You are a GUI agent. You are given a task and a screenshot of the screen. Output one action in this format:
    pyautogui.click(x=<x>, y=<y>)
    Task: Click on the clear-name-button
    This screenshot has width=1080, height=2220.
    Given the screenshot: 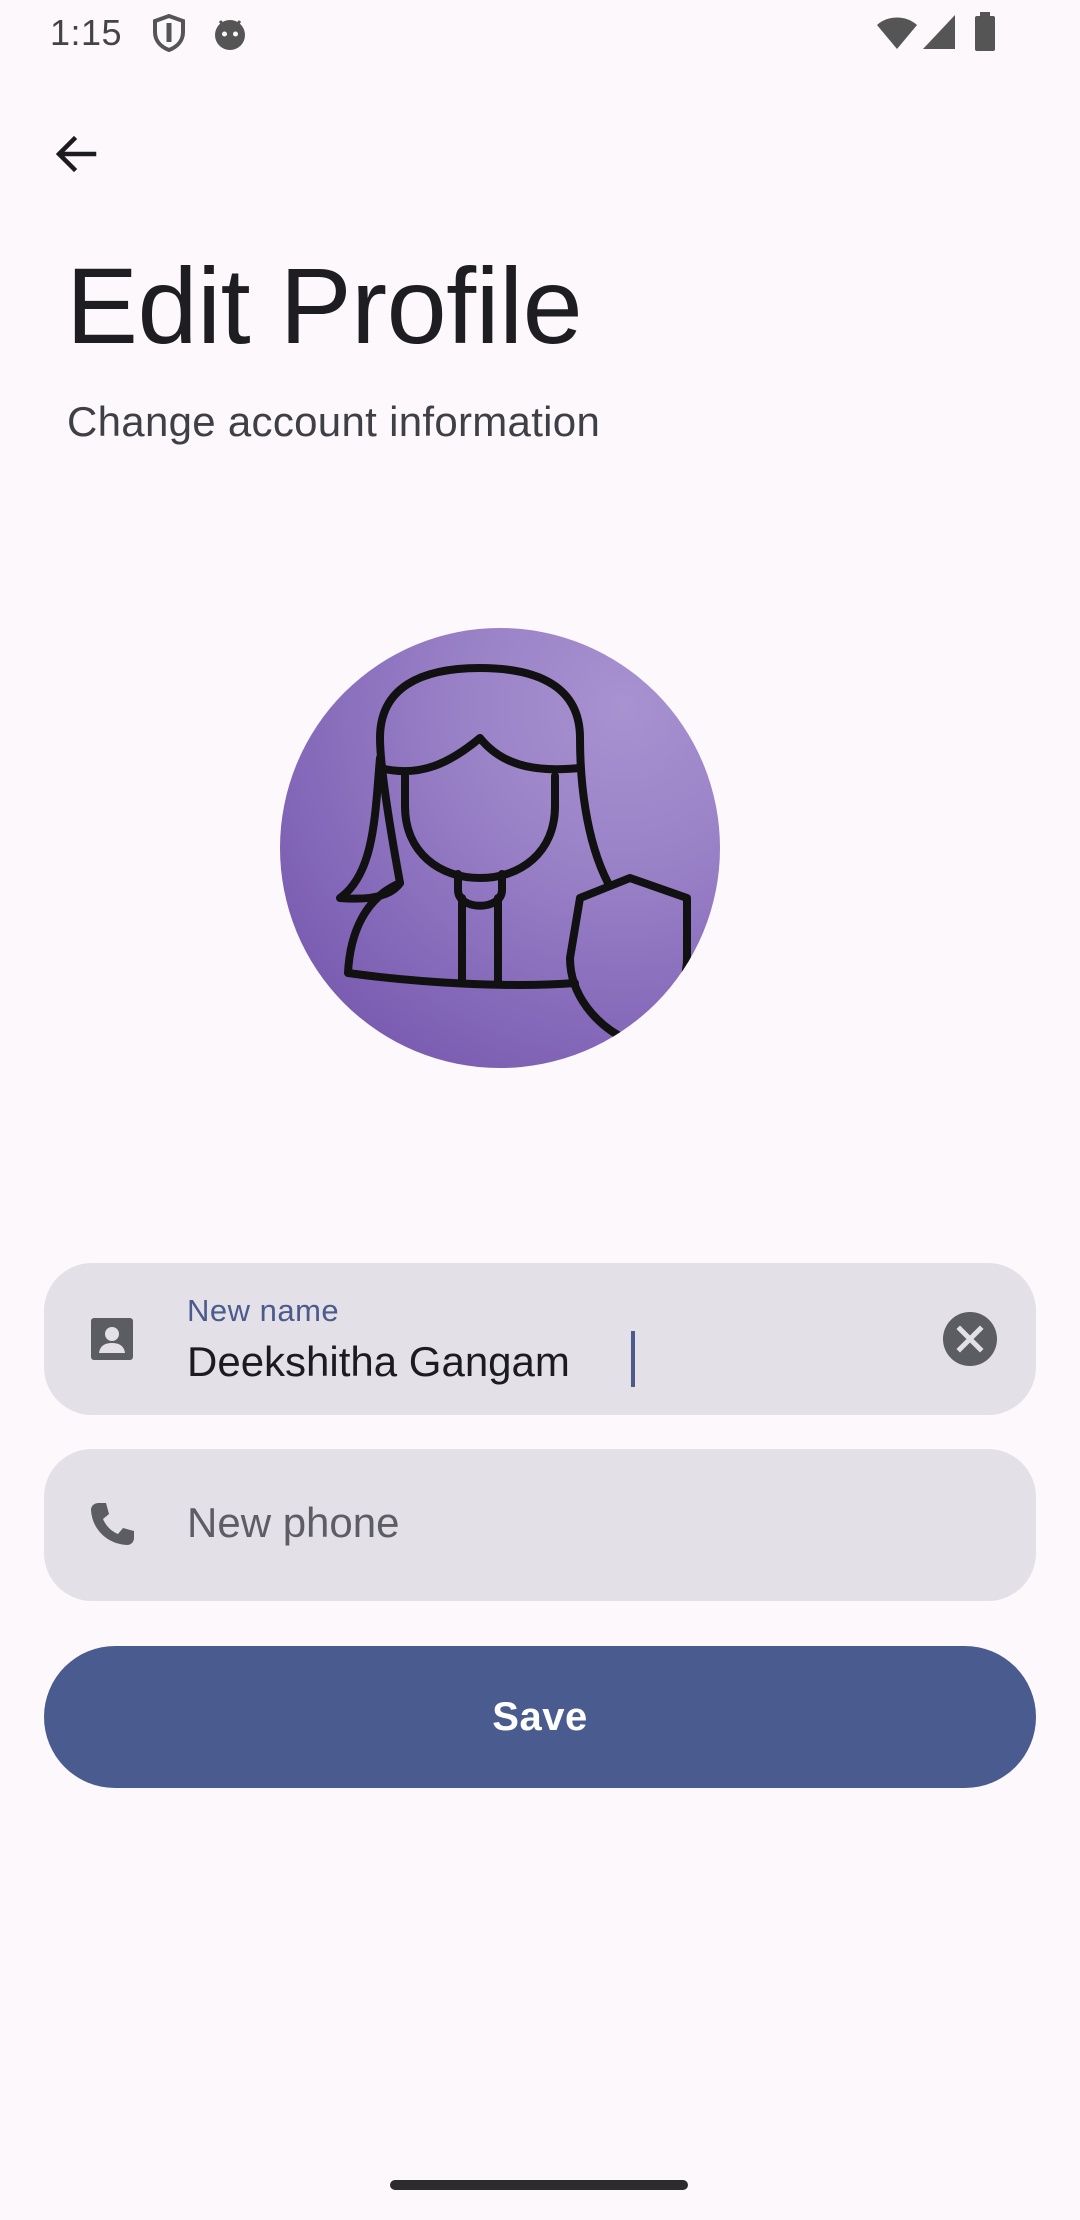 What is the action you would take?
    pyautogui.click(x=970, y=1339)
    